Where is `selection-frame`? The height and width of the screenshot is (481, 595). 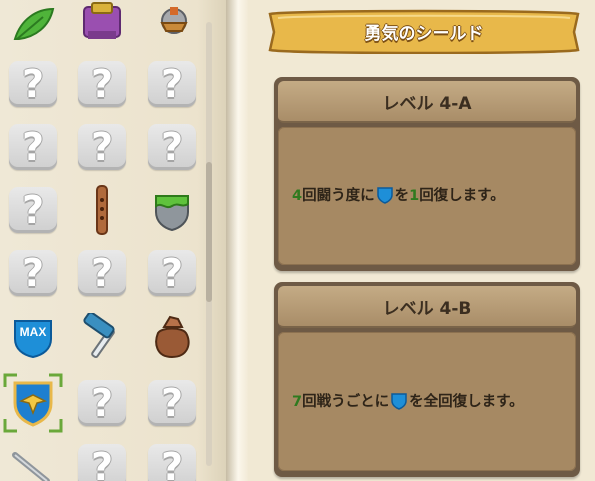 selection-frame is located at coordinates (33, 403).